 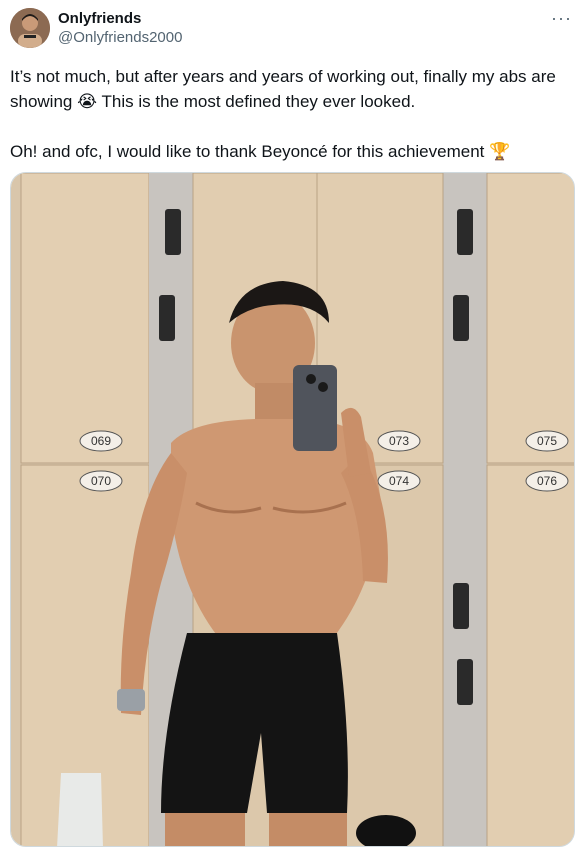 I want to click on trophy-emoji-icon: 🏆, so click(x=500, y=151).